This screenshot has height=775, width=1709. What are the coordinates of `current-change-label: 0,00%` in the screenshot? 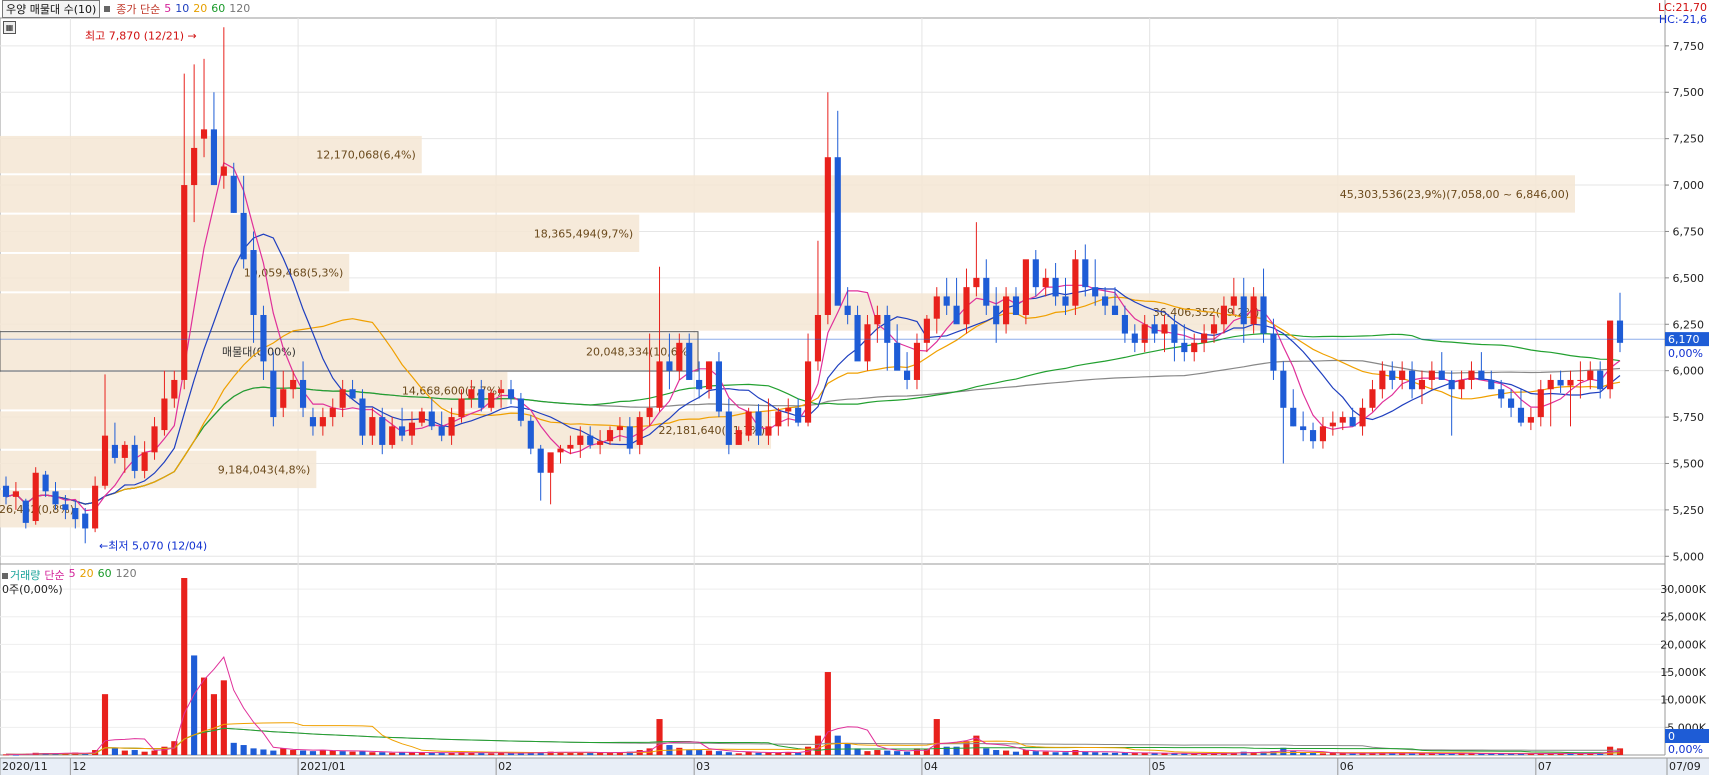 It's located at (1685, 353).